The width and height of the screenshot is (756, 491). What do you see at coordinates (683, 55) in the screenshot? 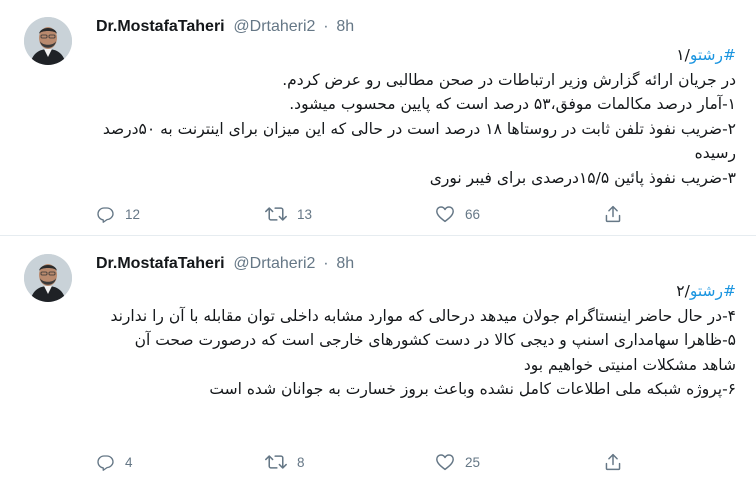
I see `thread-index: /۱` at bounding box center [683, 55].